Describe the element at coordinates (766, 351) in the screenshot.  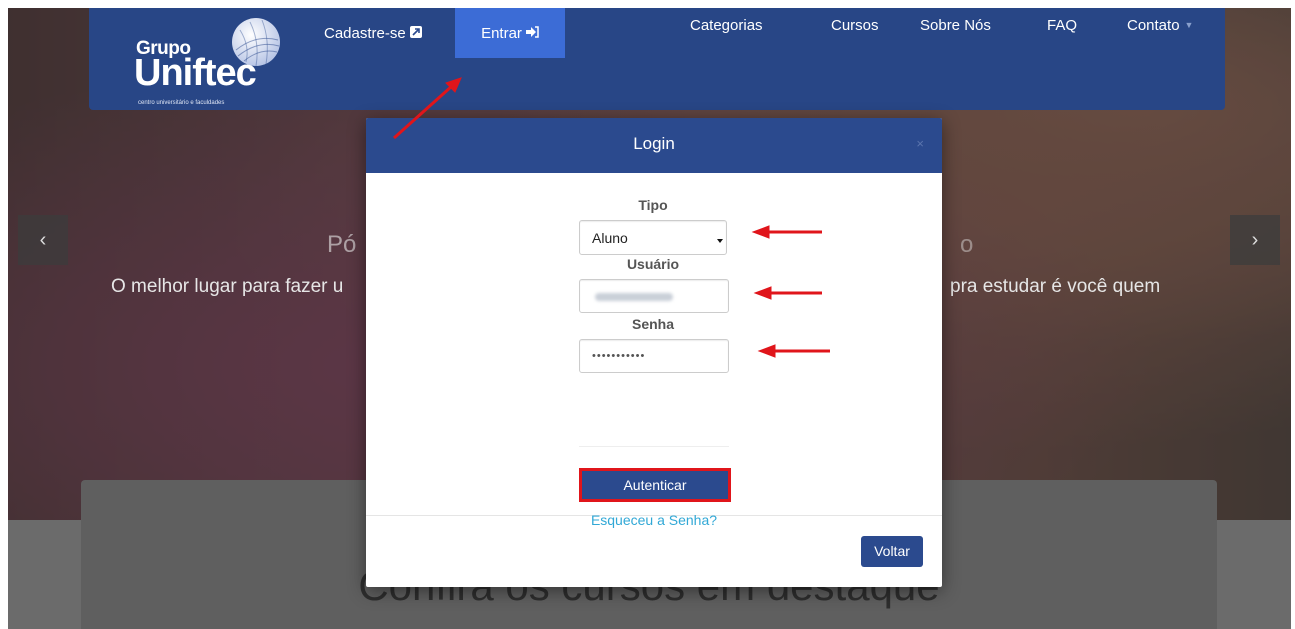
I see `arrow-head-senha` at that location.